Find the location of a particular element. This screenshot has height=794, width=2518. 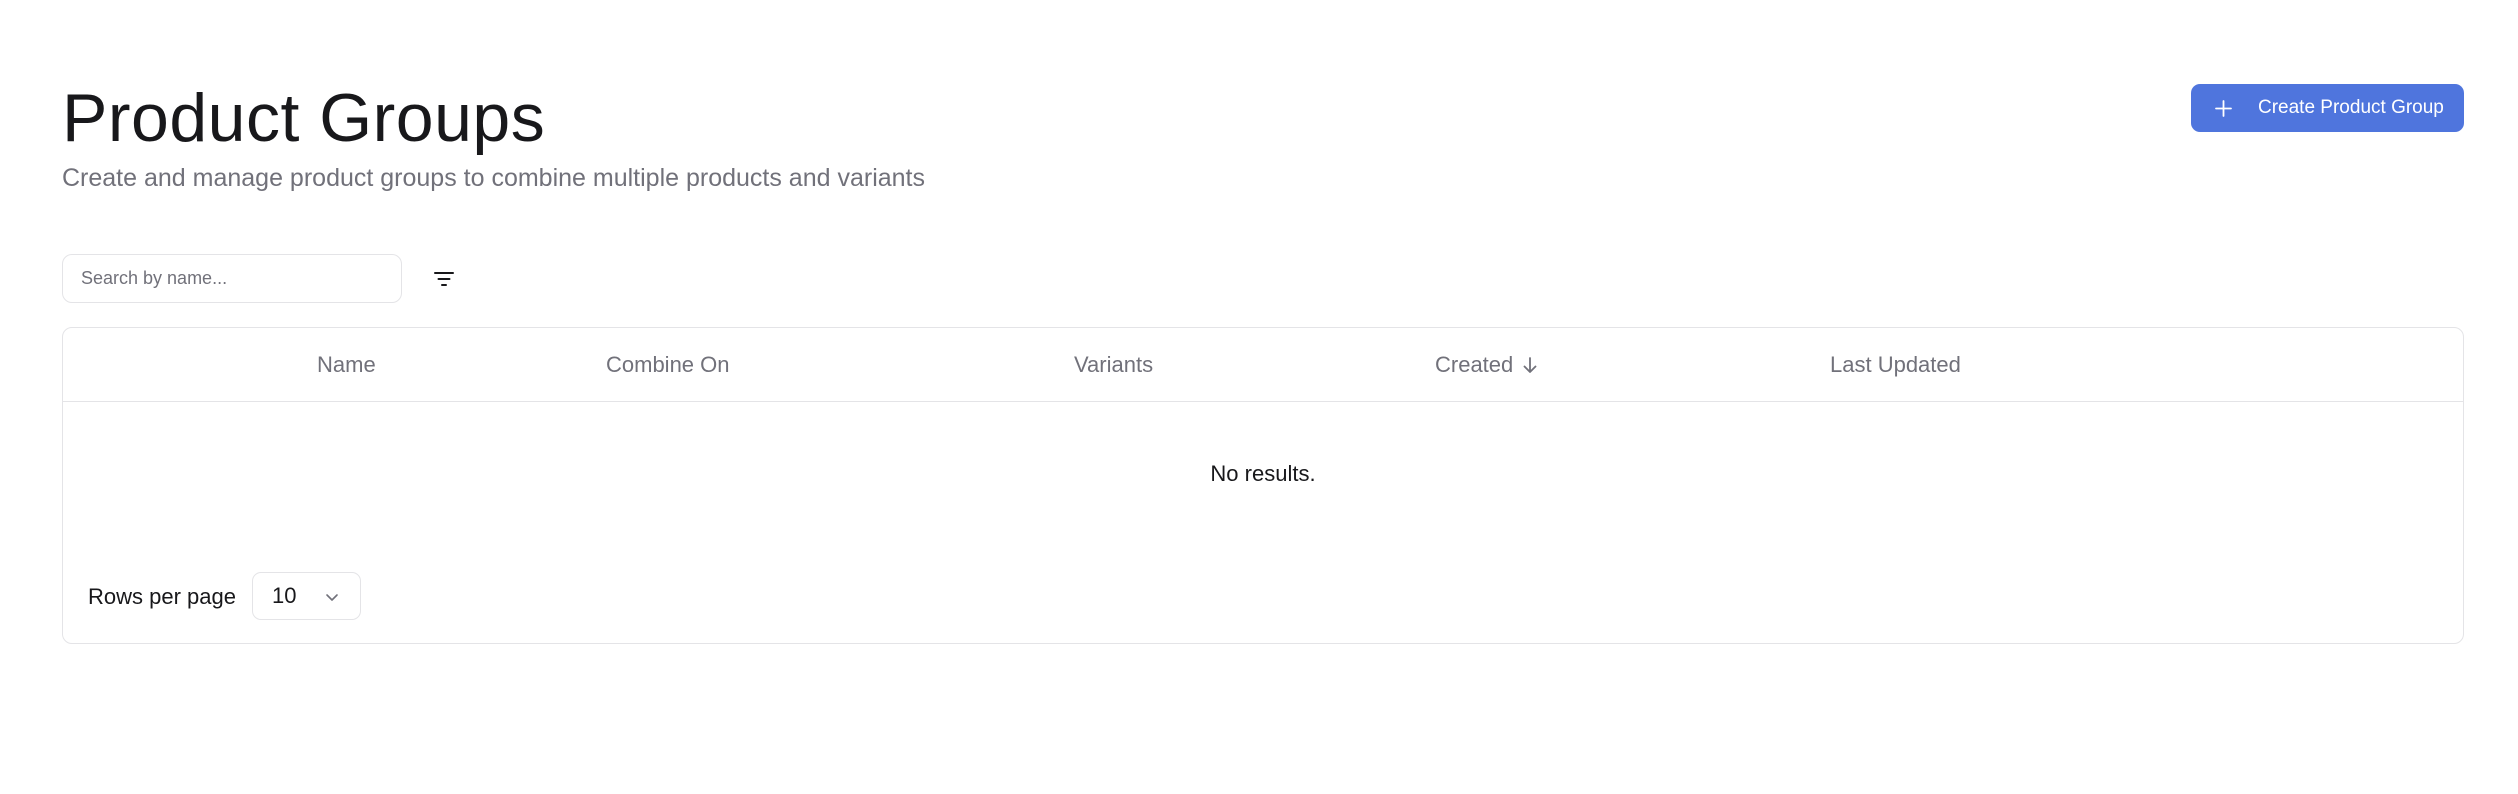

search-input is located at coordinates (232, 278).